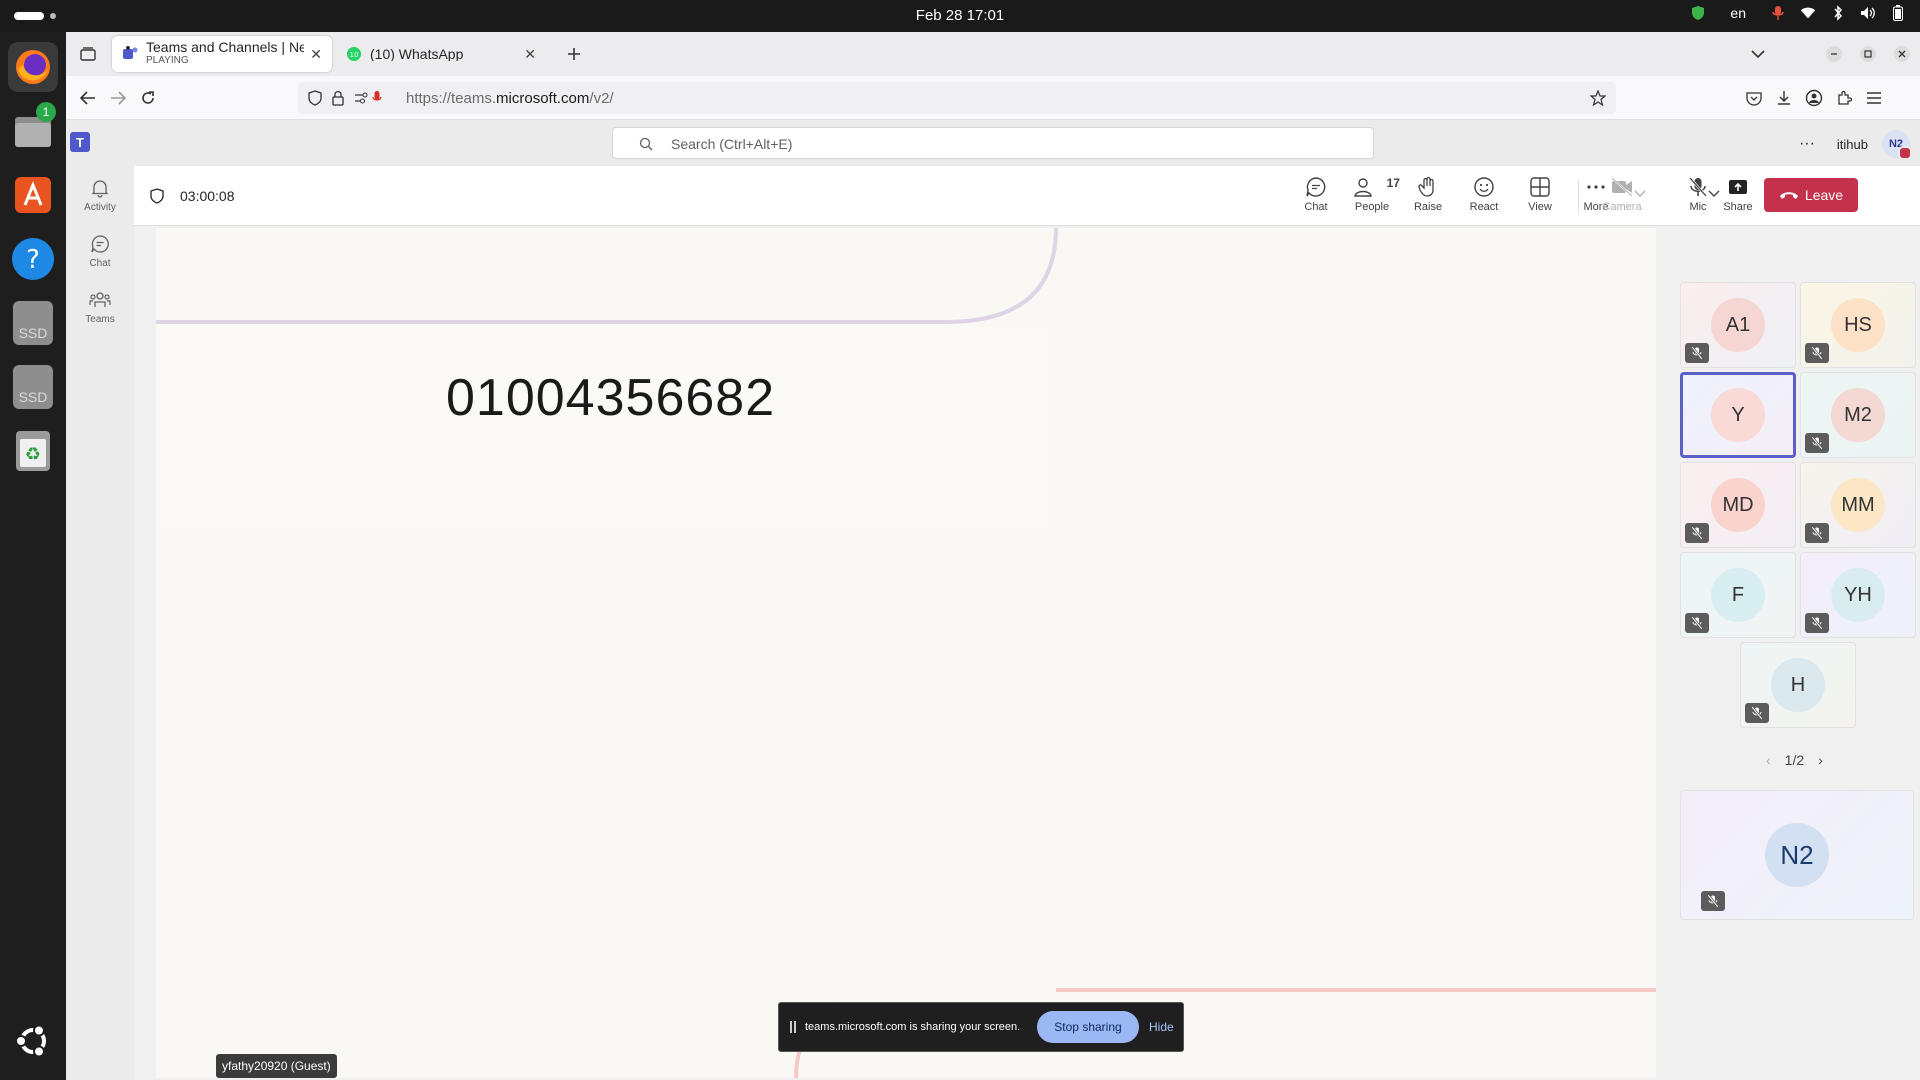  Describe the element at coordinates (574, 54) in the screenshot. I see `new-tab-button` at that location.